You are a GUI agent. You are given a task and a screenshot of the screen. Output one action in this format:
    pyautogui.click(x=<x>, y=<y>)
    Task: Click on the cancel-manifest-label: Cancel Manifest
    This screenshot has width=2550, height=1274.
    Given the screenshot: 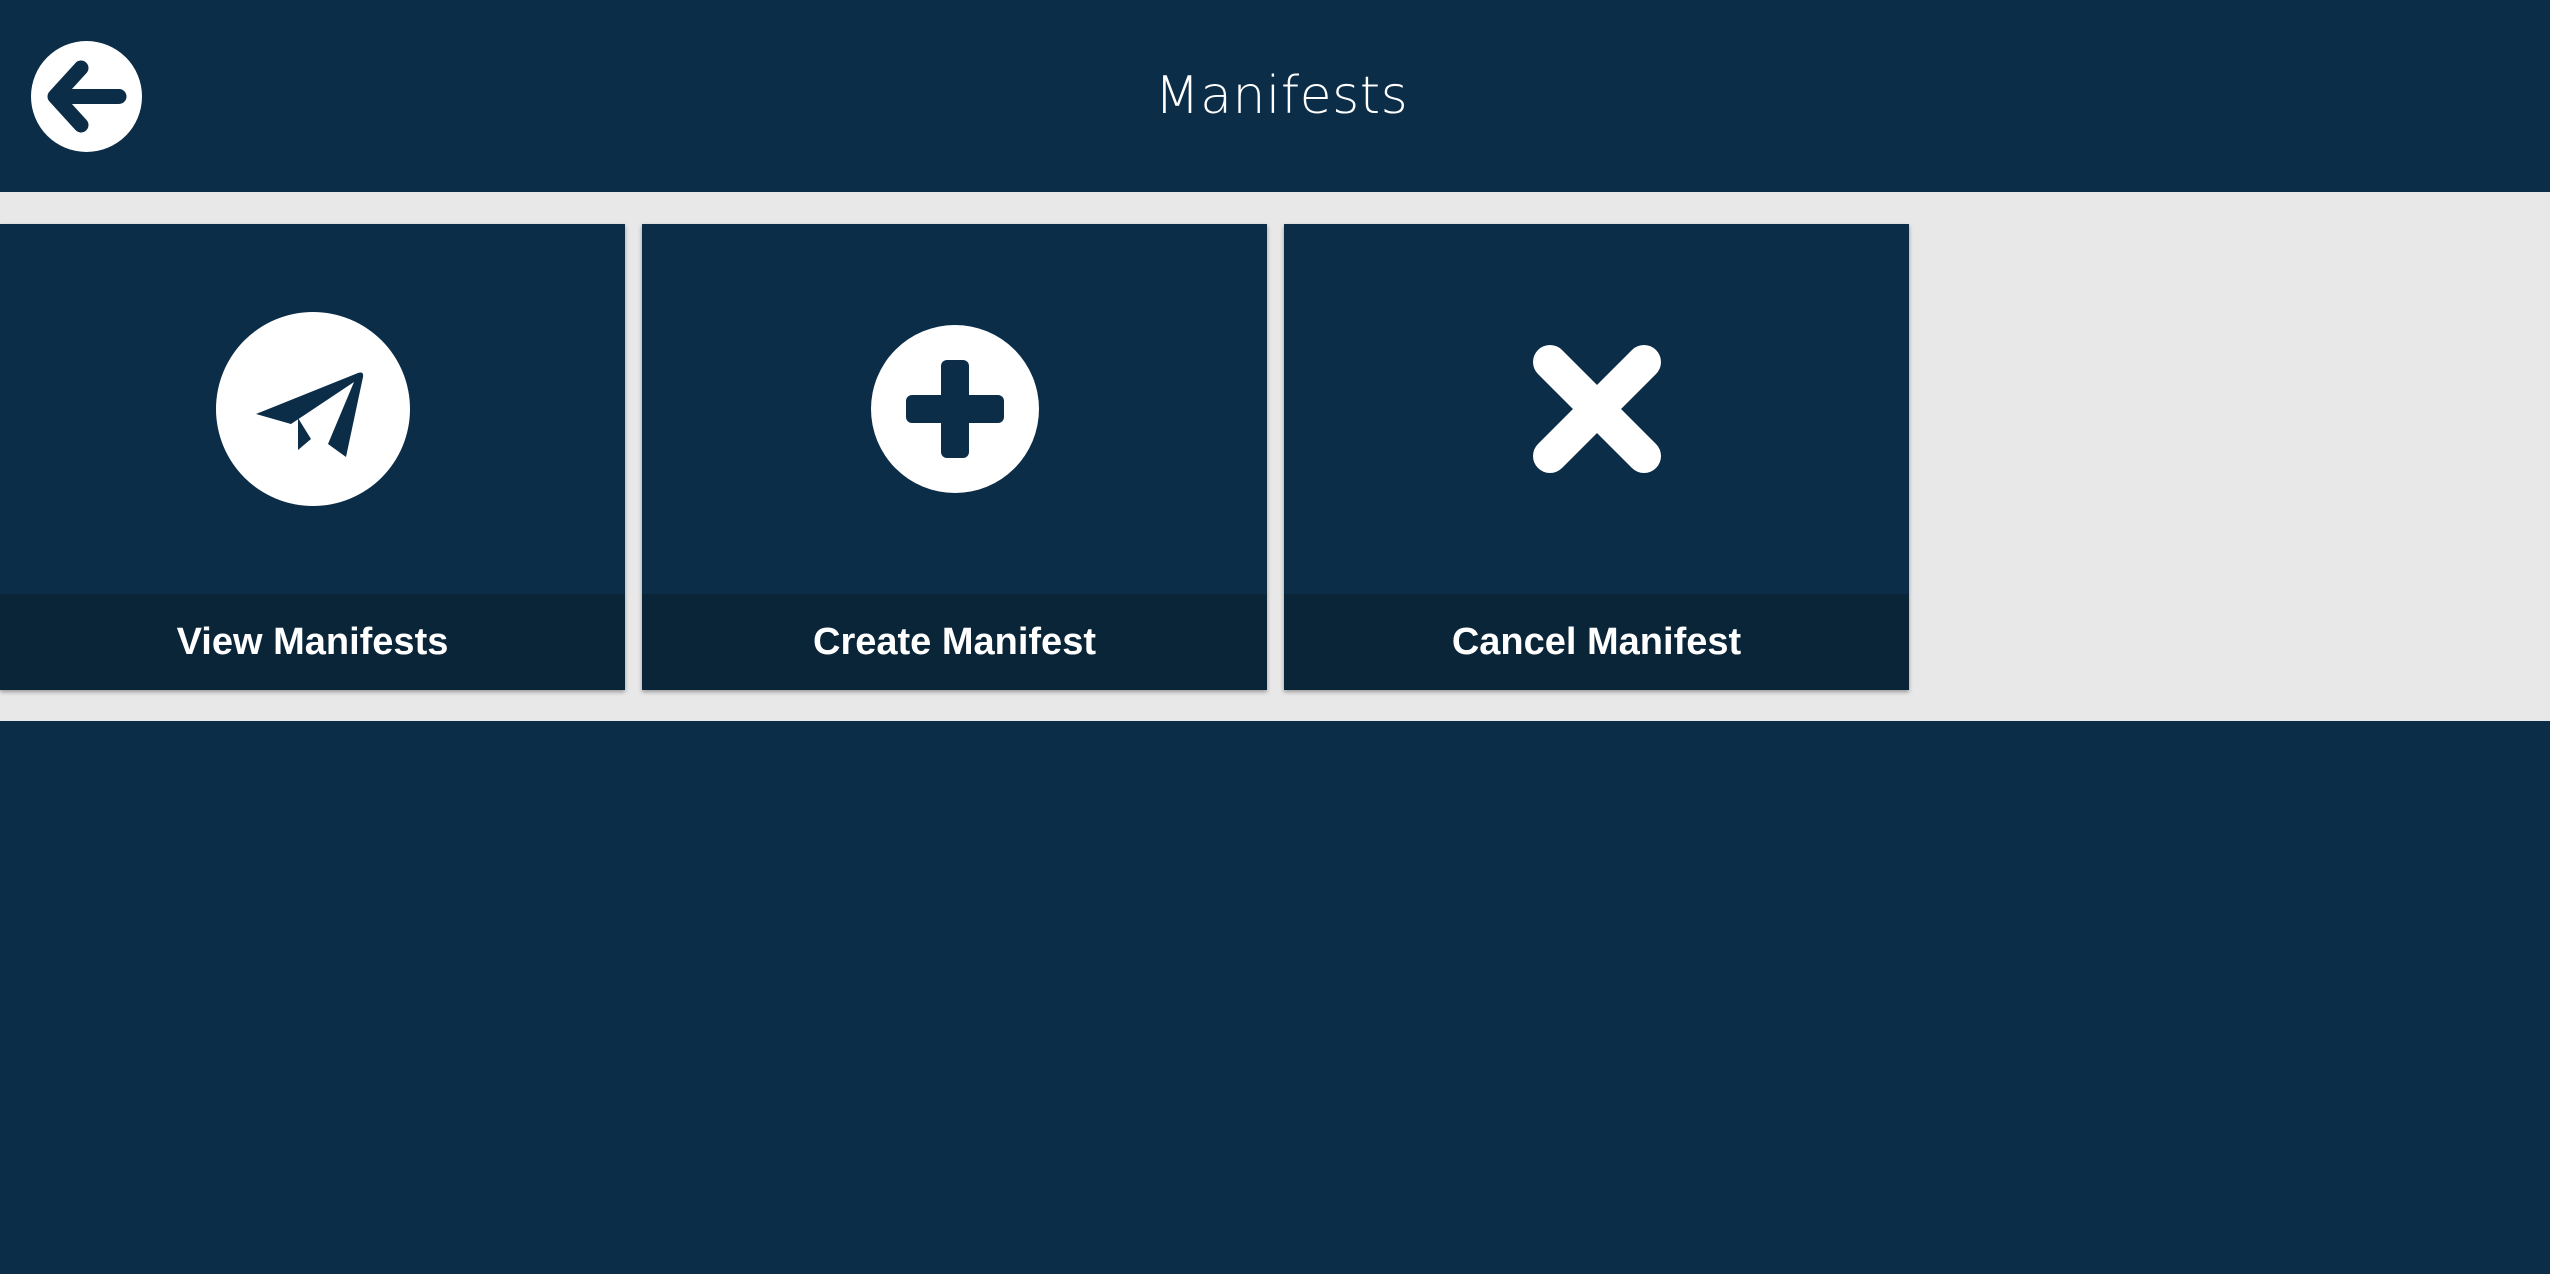 What is the action you would take?
    pyautogui.click(x=1596, y=642)
    